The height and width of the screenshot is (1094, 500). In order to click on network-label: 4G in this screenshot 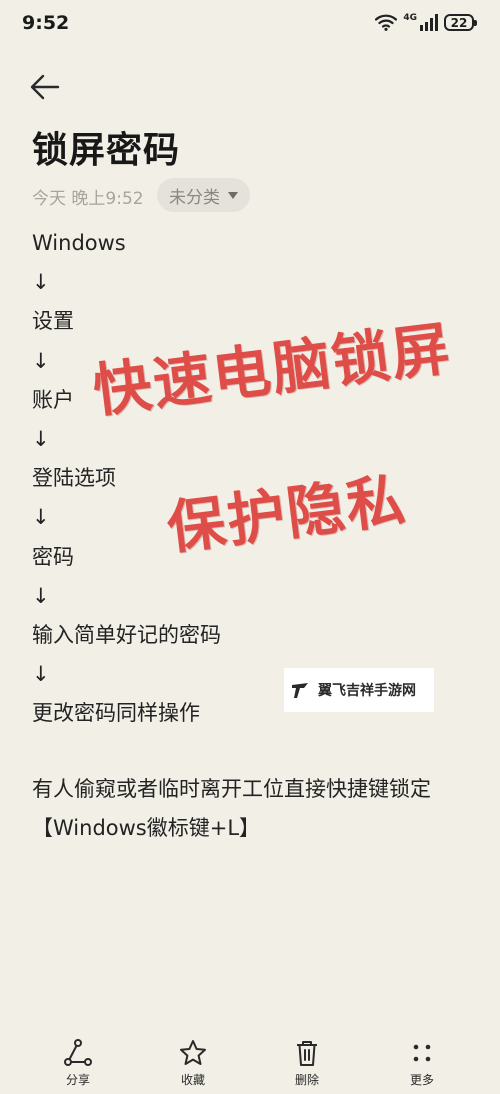, I will do `click(410, 18)`.